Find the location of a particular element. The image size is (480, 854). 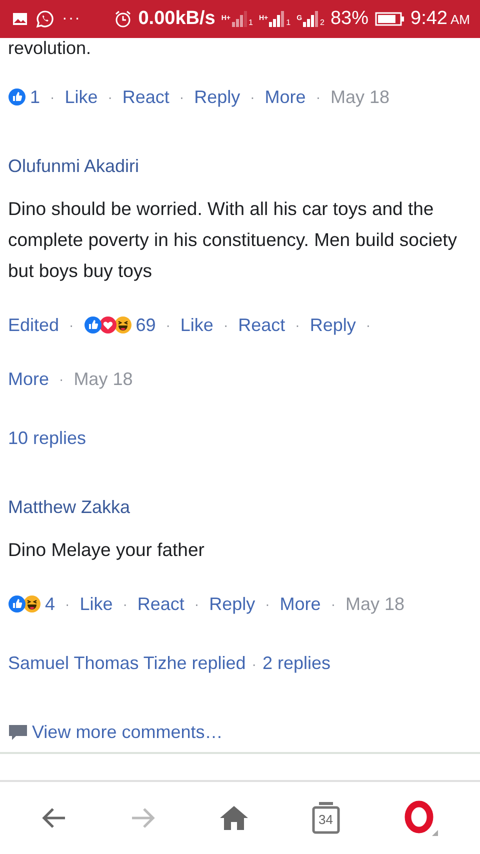

clock-time: 9:42 is located at coordinates (429, 19).